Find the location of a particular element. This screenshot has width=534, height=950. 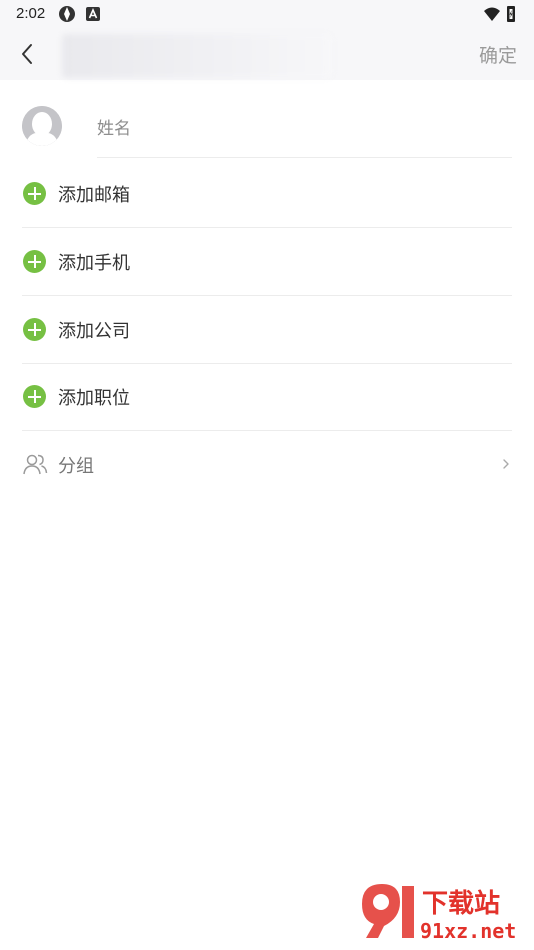

add-company-label: 添加公司 is located at coordinates (94, 331).